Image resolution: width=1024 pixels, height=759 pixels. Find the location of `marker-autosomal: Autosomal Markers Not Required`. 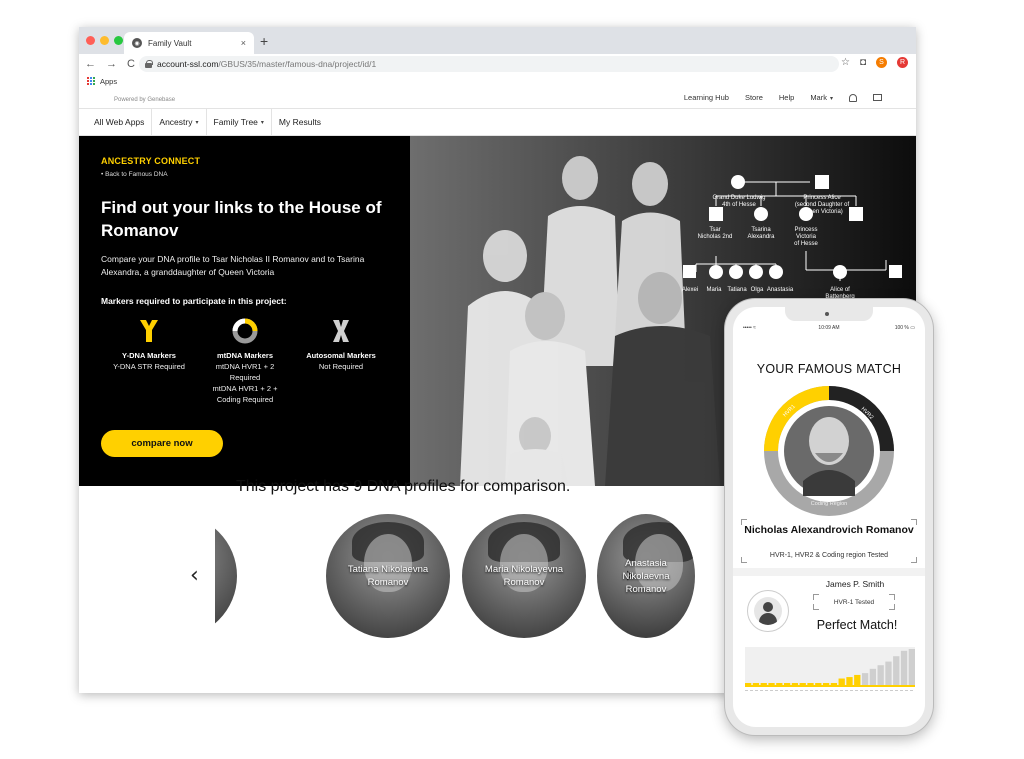

marker-autosomal: Autosomal Markers Not Required is located at coordinates (341, 345).